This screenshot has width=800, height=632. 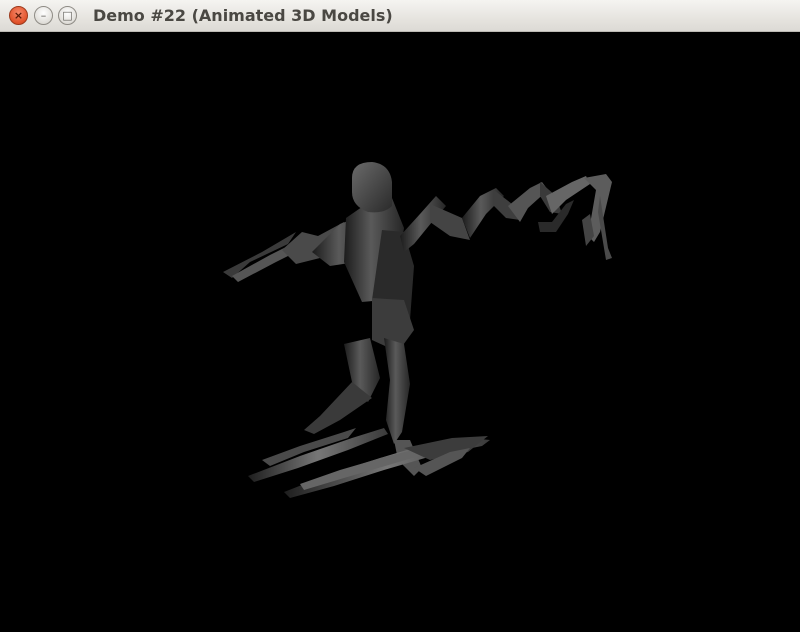 I want to click on minimize-button: –, so click(x=43, y=15).